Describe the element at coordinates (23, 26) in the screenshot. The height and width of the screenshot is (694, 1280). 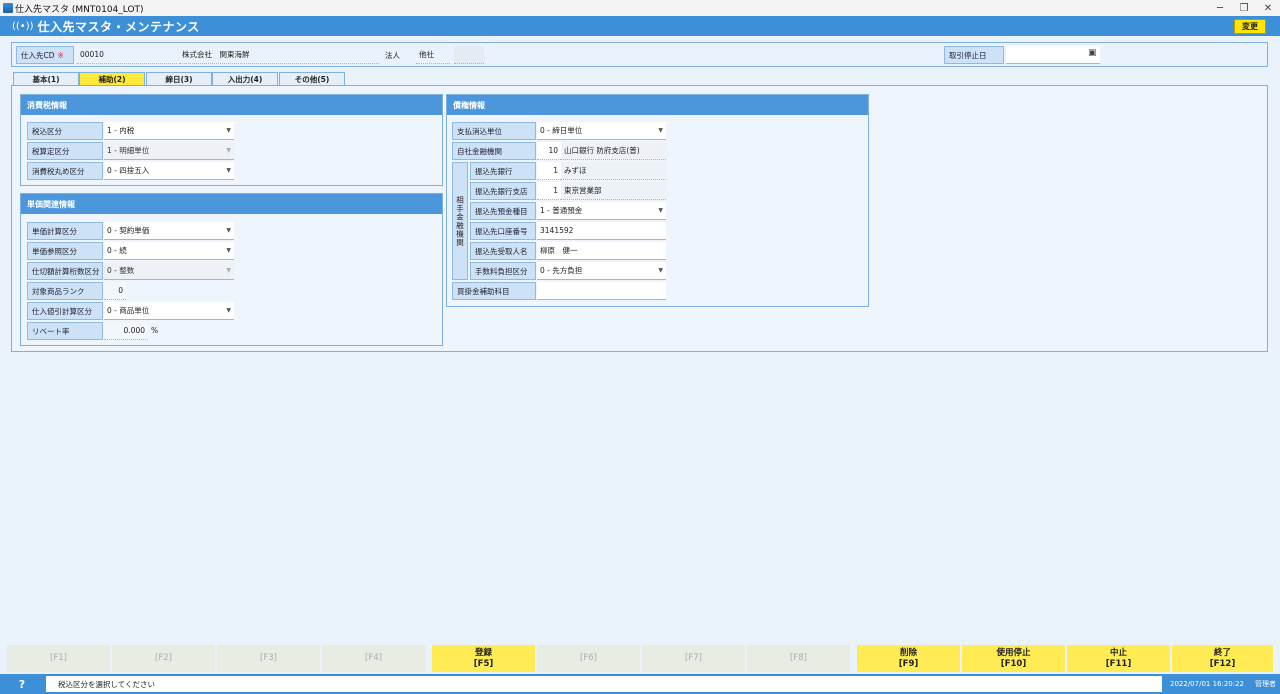
I see `broadcast-icon: ((•))` at that location.